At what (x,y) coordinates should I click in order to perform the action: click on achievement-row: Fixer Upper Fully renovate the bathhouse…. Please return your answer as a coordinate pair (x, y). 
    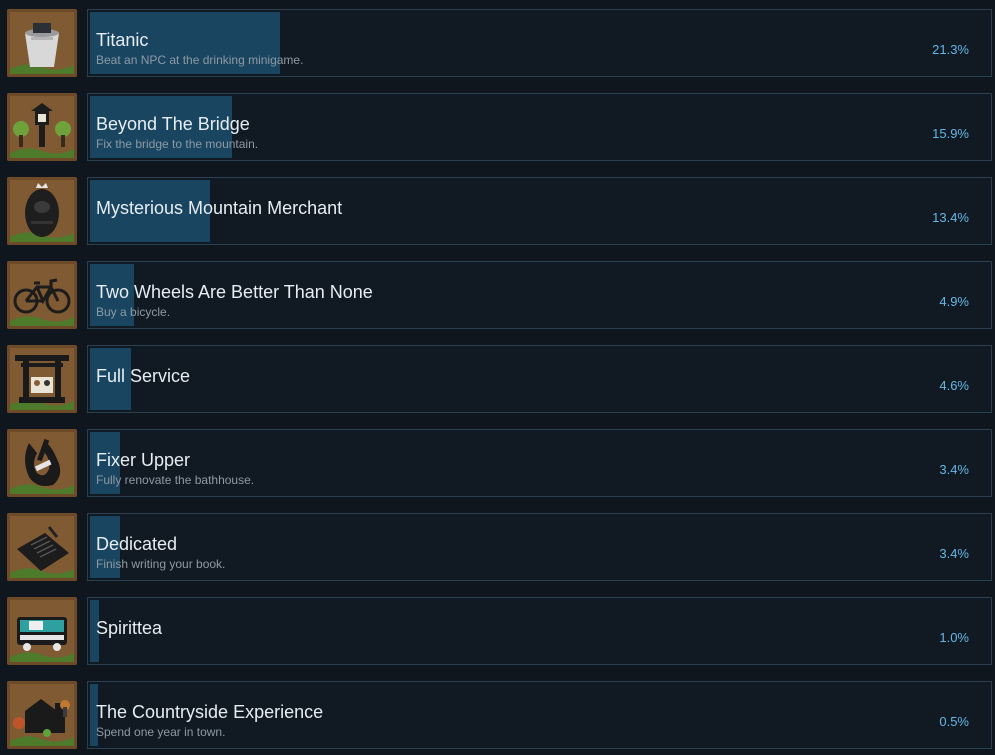
    Looking at the image, I should click on (497, 463).